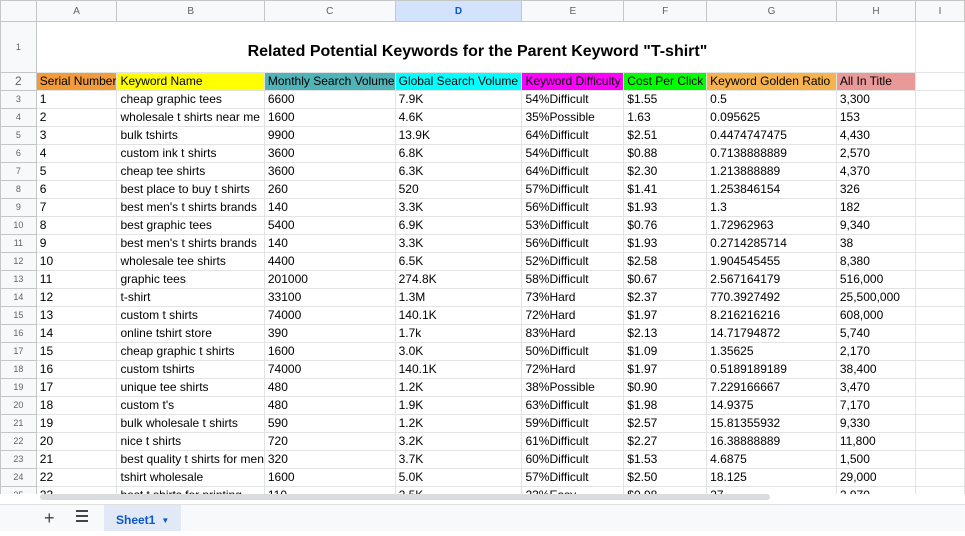  What do you see at coordinates (876, 225) in the screenshot?
I see `all-in-title-cell: 9,340` at bounding box center [876, 225].